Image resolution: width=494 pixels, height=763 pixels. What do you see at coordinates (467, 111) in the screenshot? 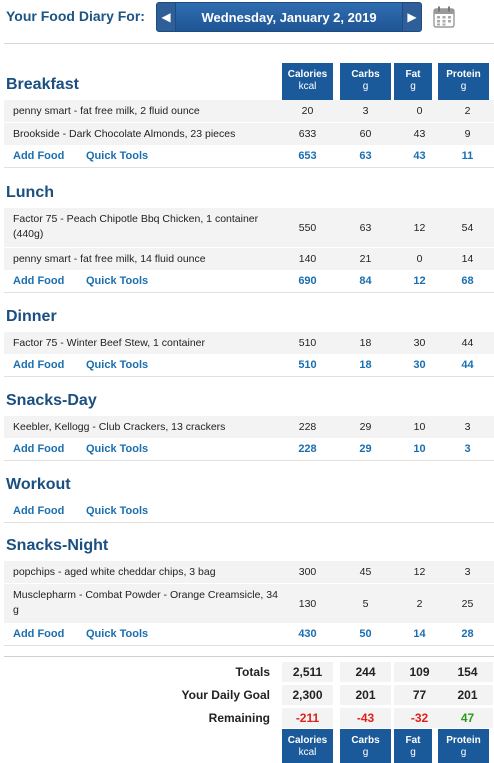
I see `protein-value: 2` at bounding box center [467, 111].